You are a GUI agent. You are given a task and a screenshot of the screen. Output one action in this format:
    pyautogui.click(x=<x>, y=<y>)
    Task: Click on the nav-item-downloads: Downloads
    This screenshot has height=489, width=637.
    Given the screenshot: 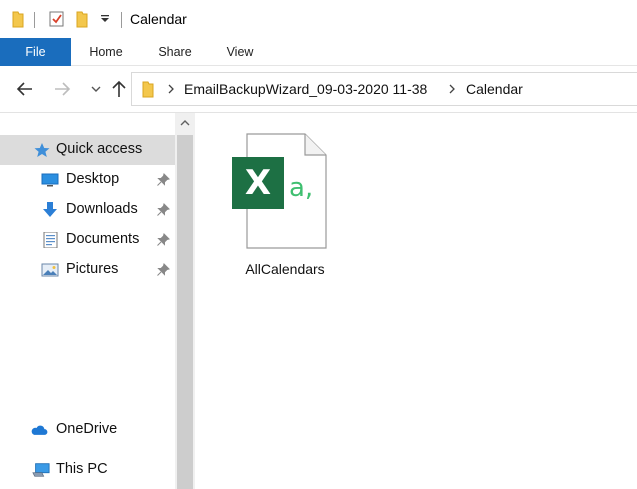 What is the action you would take?
    pyautogui.click(x=87, y=210)
    